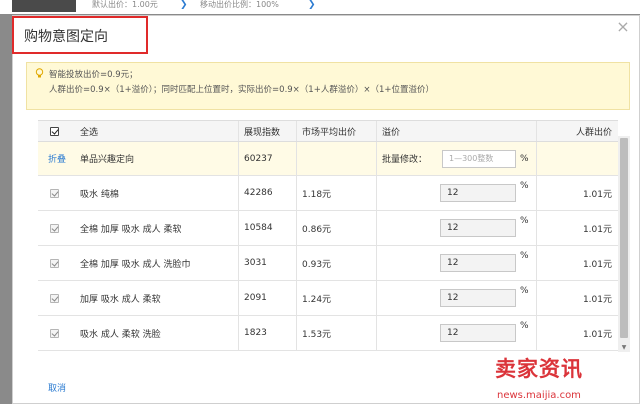 The image size is (640, 404). I want to click on watermark-logo: 卖家资讯, so click(539, 369).